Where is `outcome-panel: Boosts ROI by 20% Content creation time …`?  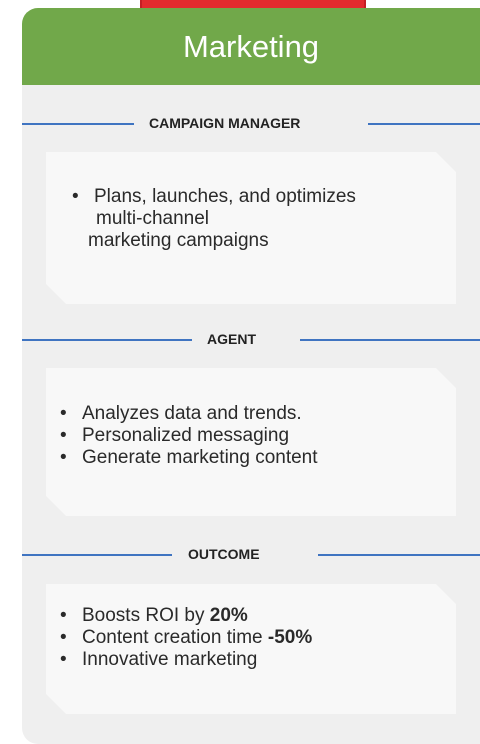
outcome-panel: Boosts ROI by 20% Content creation time … is located at coordinates (251, 649).